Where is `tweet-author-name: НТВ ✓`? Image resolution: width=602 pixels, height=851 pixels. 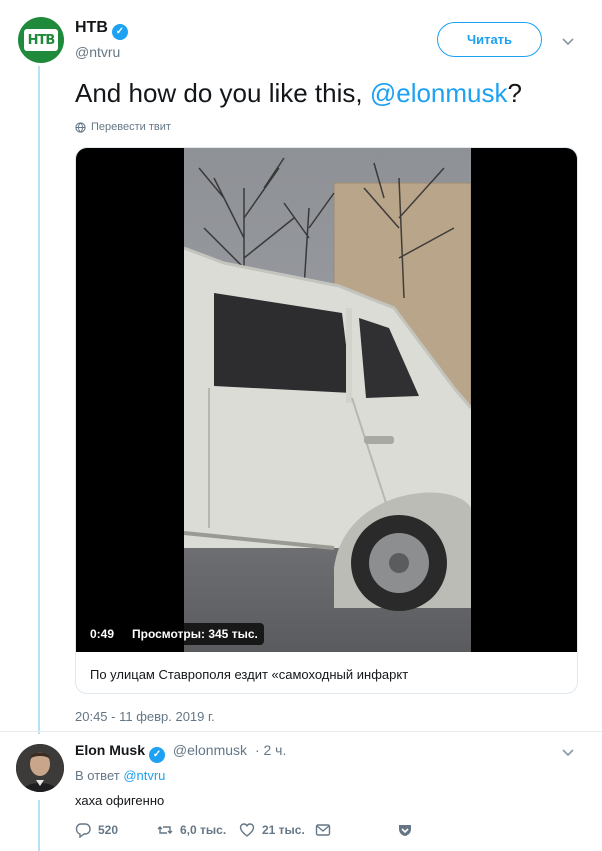
tweet-author-name: НТВ ✓ is located at coordinates (101, 29).